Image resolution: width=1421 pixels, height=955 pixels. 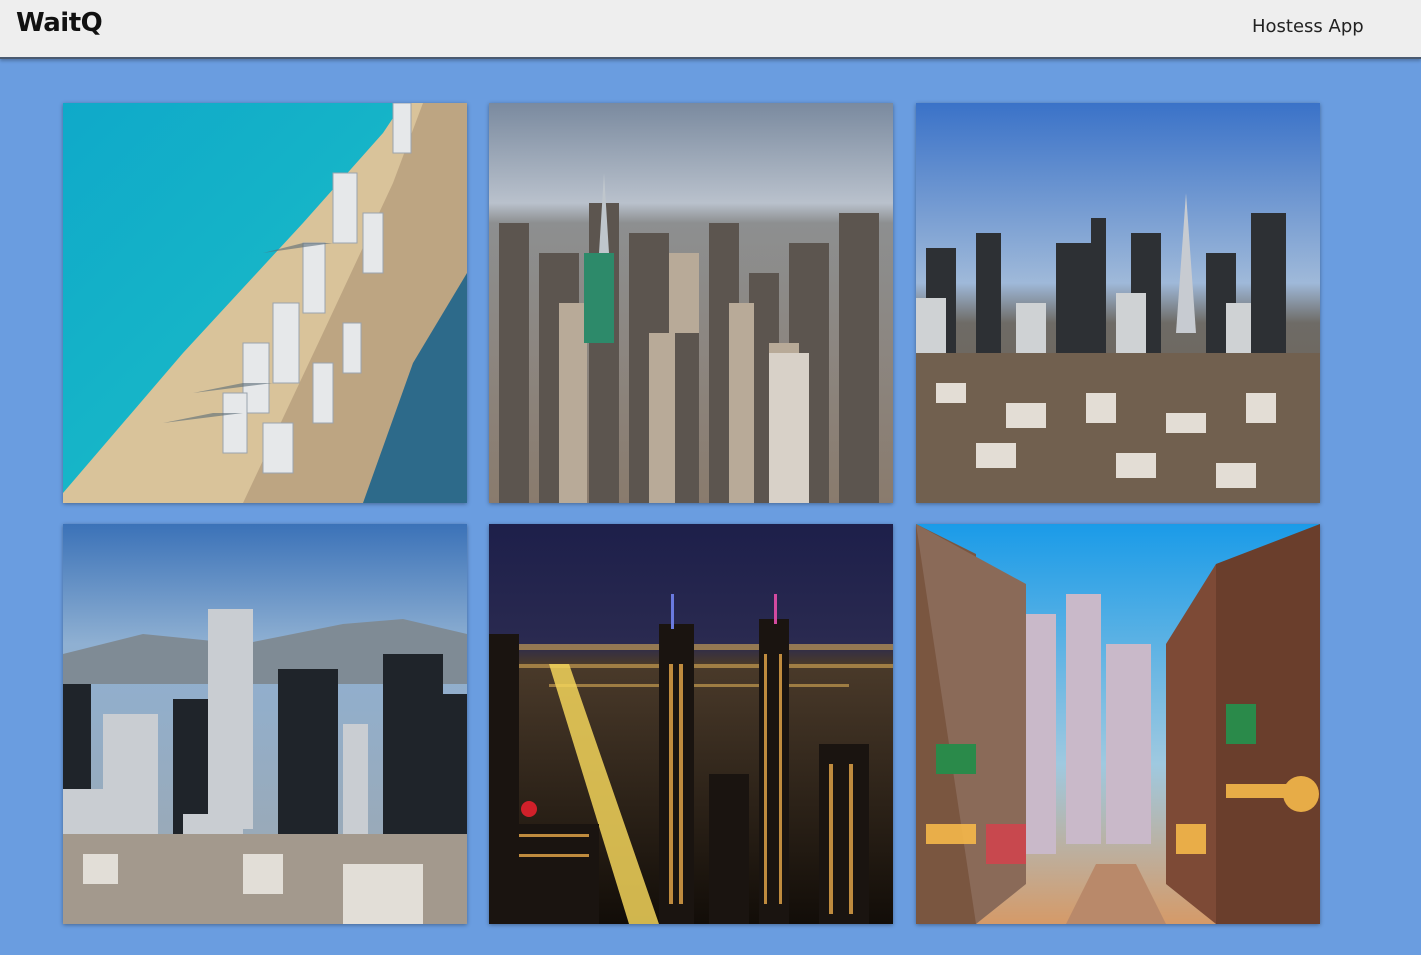 I want to click on city-tile-new-orleans: new-orleans-bourbon-street-photo, so click(x=1118, y=724).